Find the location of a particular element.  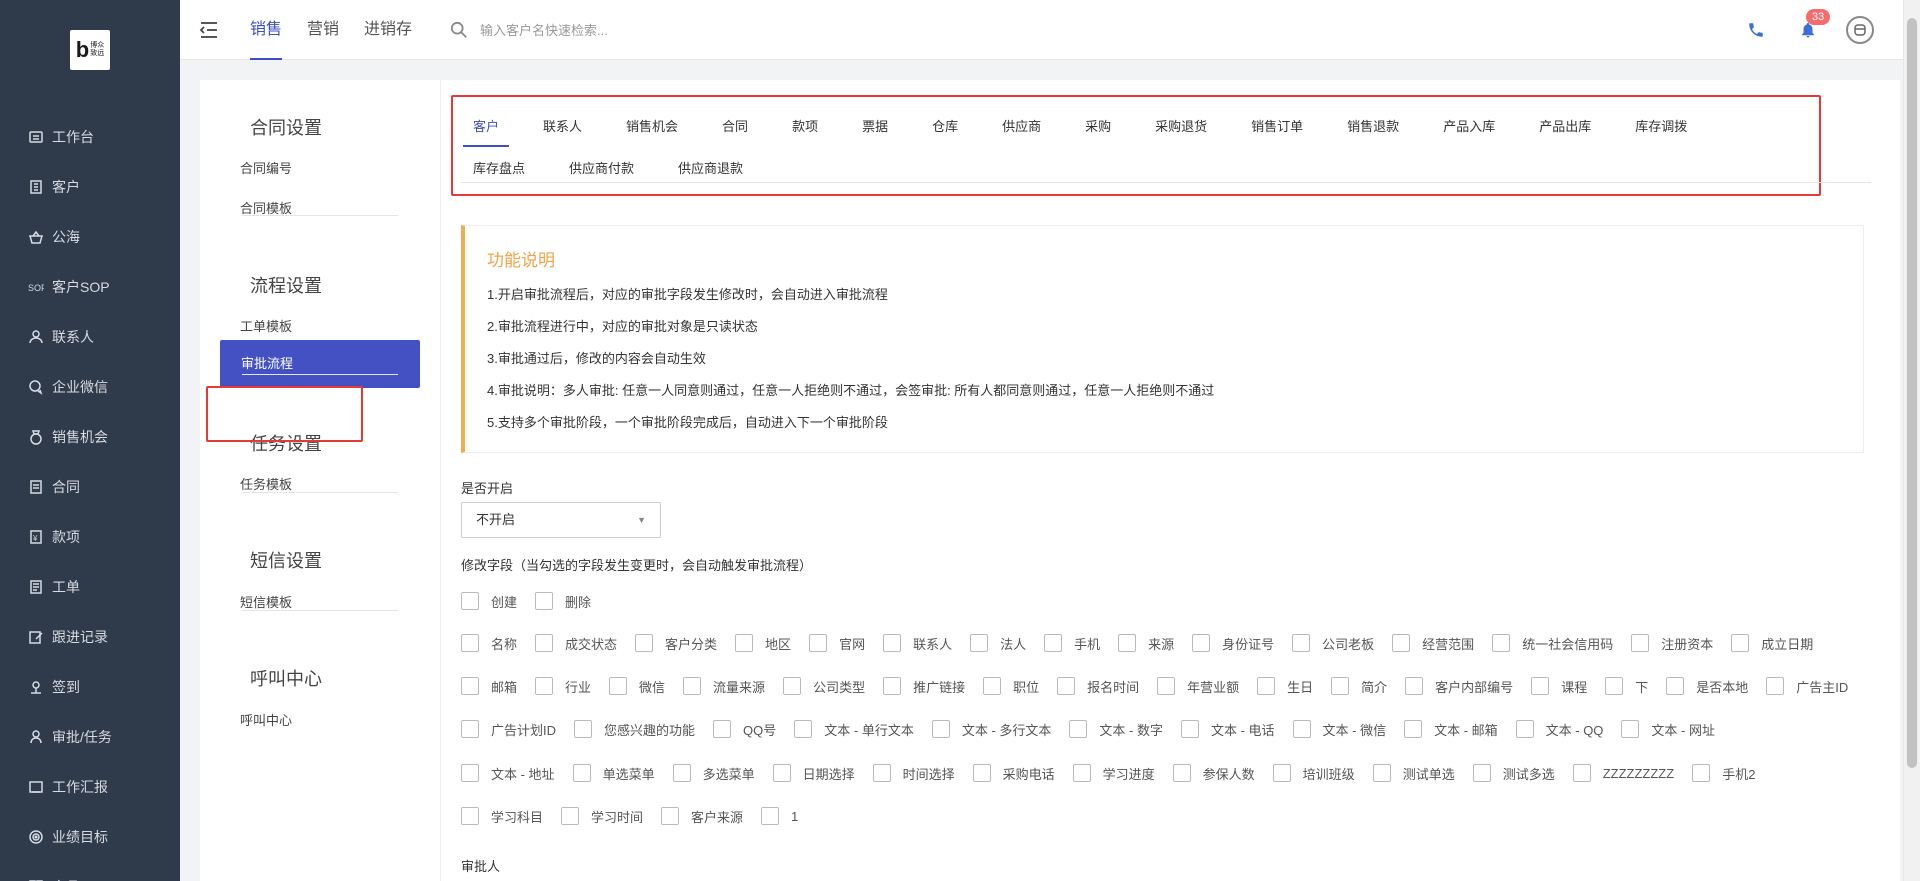

field-checkbox: 简介 is located at coordinates (1359, 686).